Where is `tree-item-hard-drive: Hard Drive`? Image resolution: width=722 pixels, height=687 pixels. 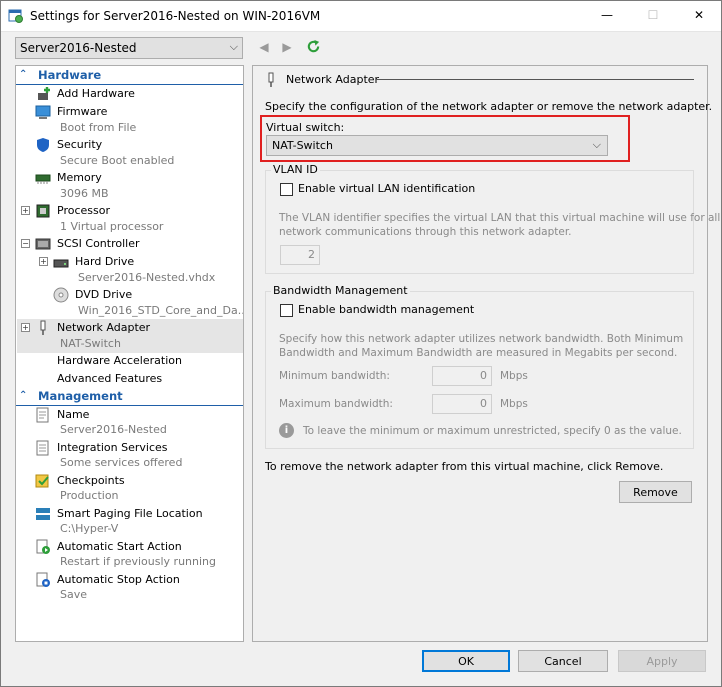
tree-item-hard-drive: Hard Drive is located at coordinates (104, 261).